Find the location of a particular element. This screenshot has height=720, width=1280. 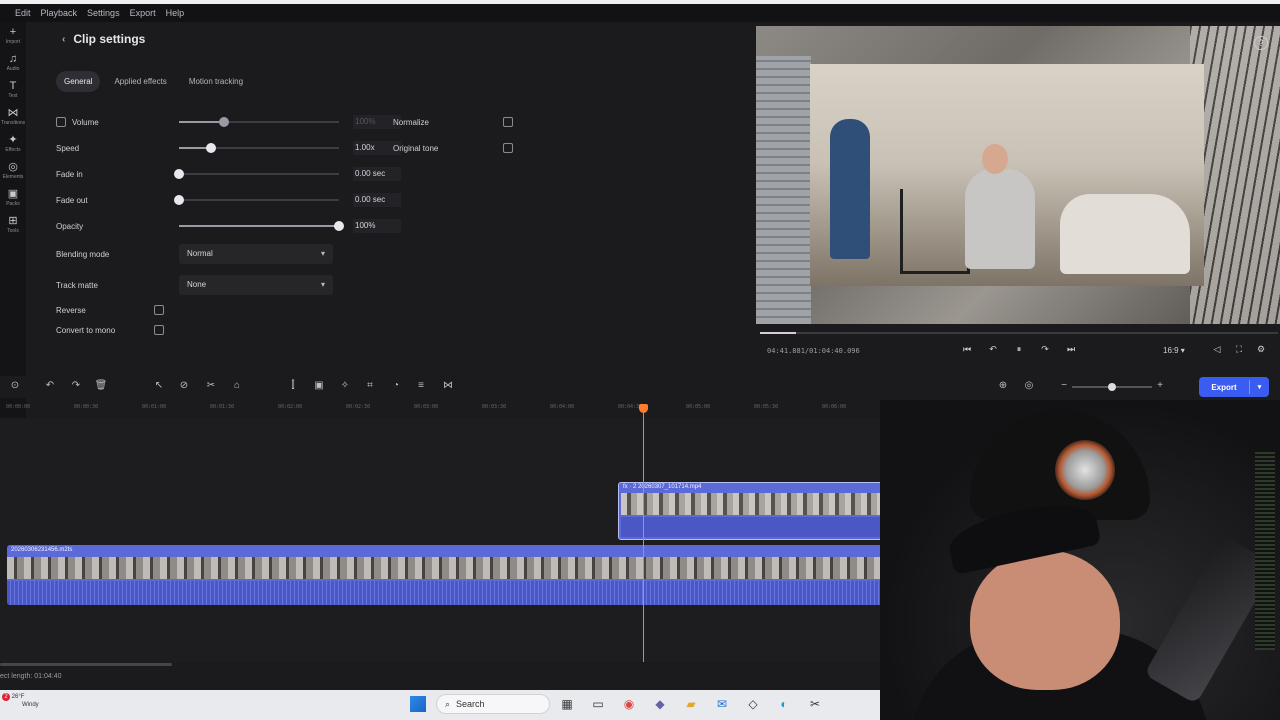

track-matte-select: None ▾ is located at coordinates (256, 285).